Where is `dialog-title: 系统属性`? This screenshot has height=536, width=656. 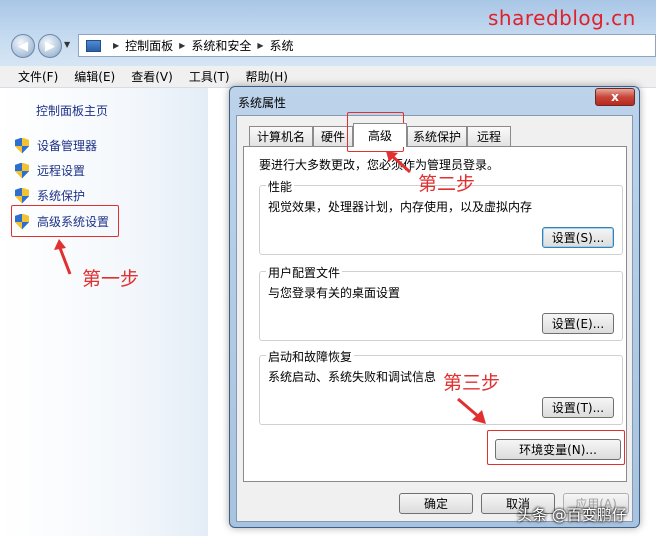 dialog-title: 系统属性 is located at coordinates (262, 103).